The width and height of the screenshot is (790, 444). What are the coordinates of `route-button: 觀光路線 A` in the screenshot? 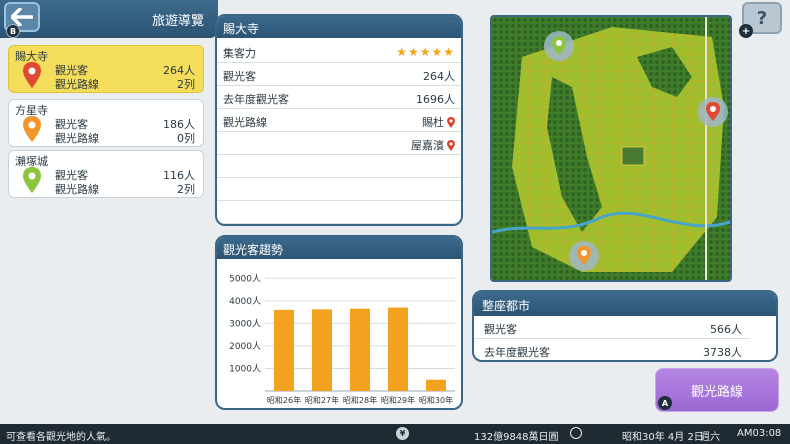 It's located at (717, 390).